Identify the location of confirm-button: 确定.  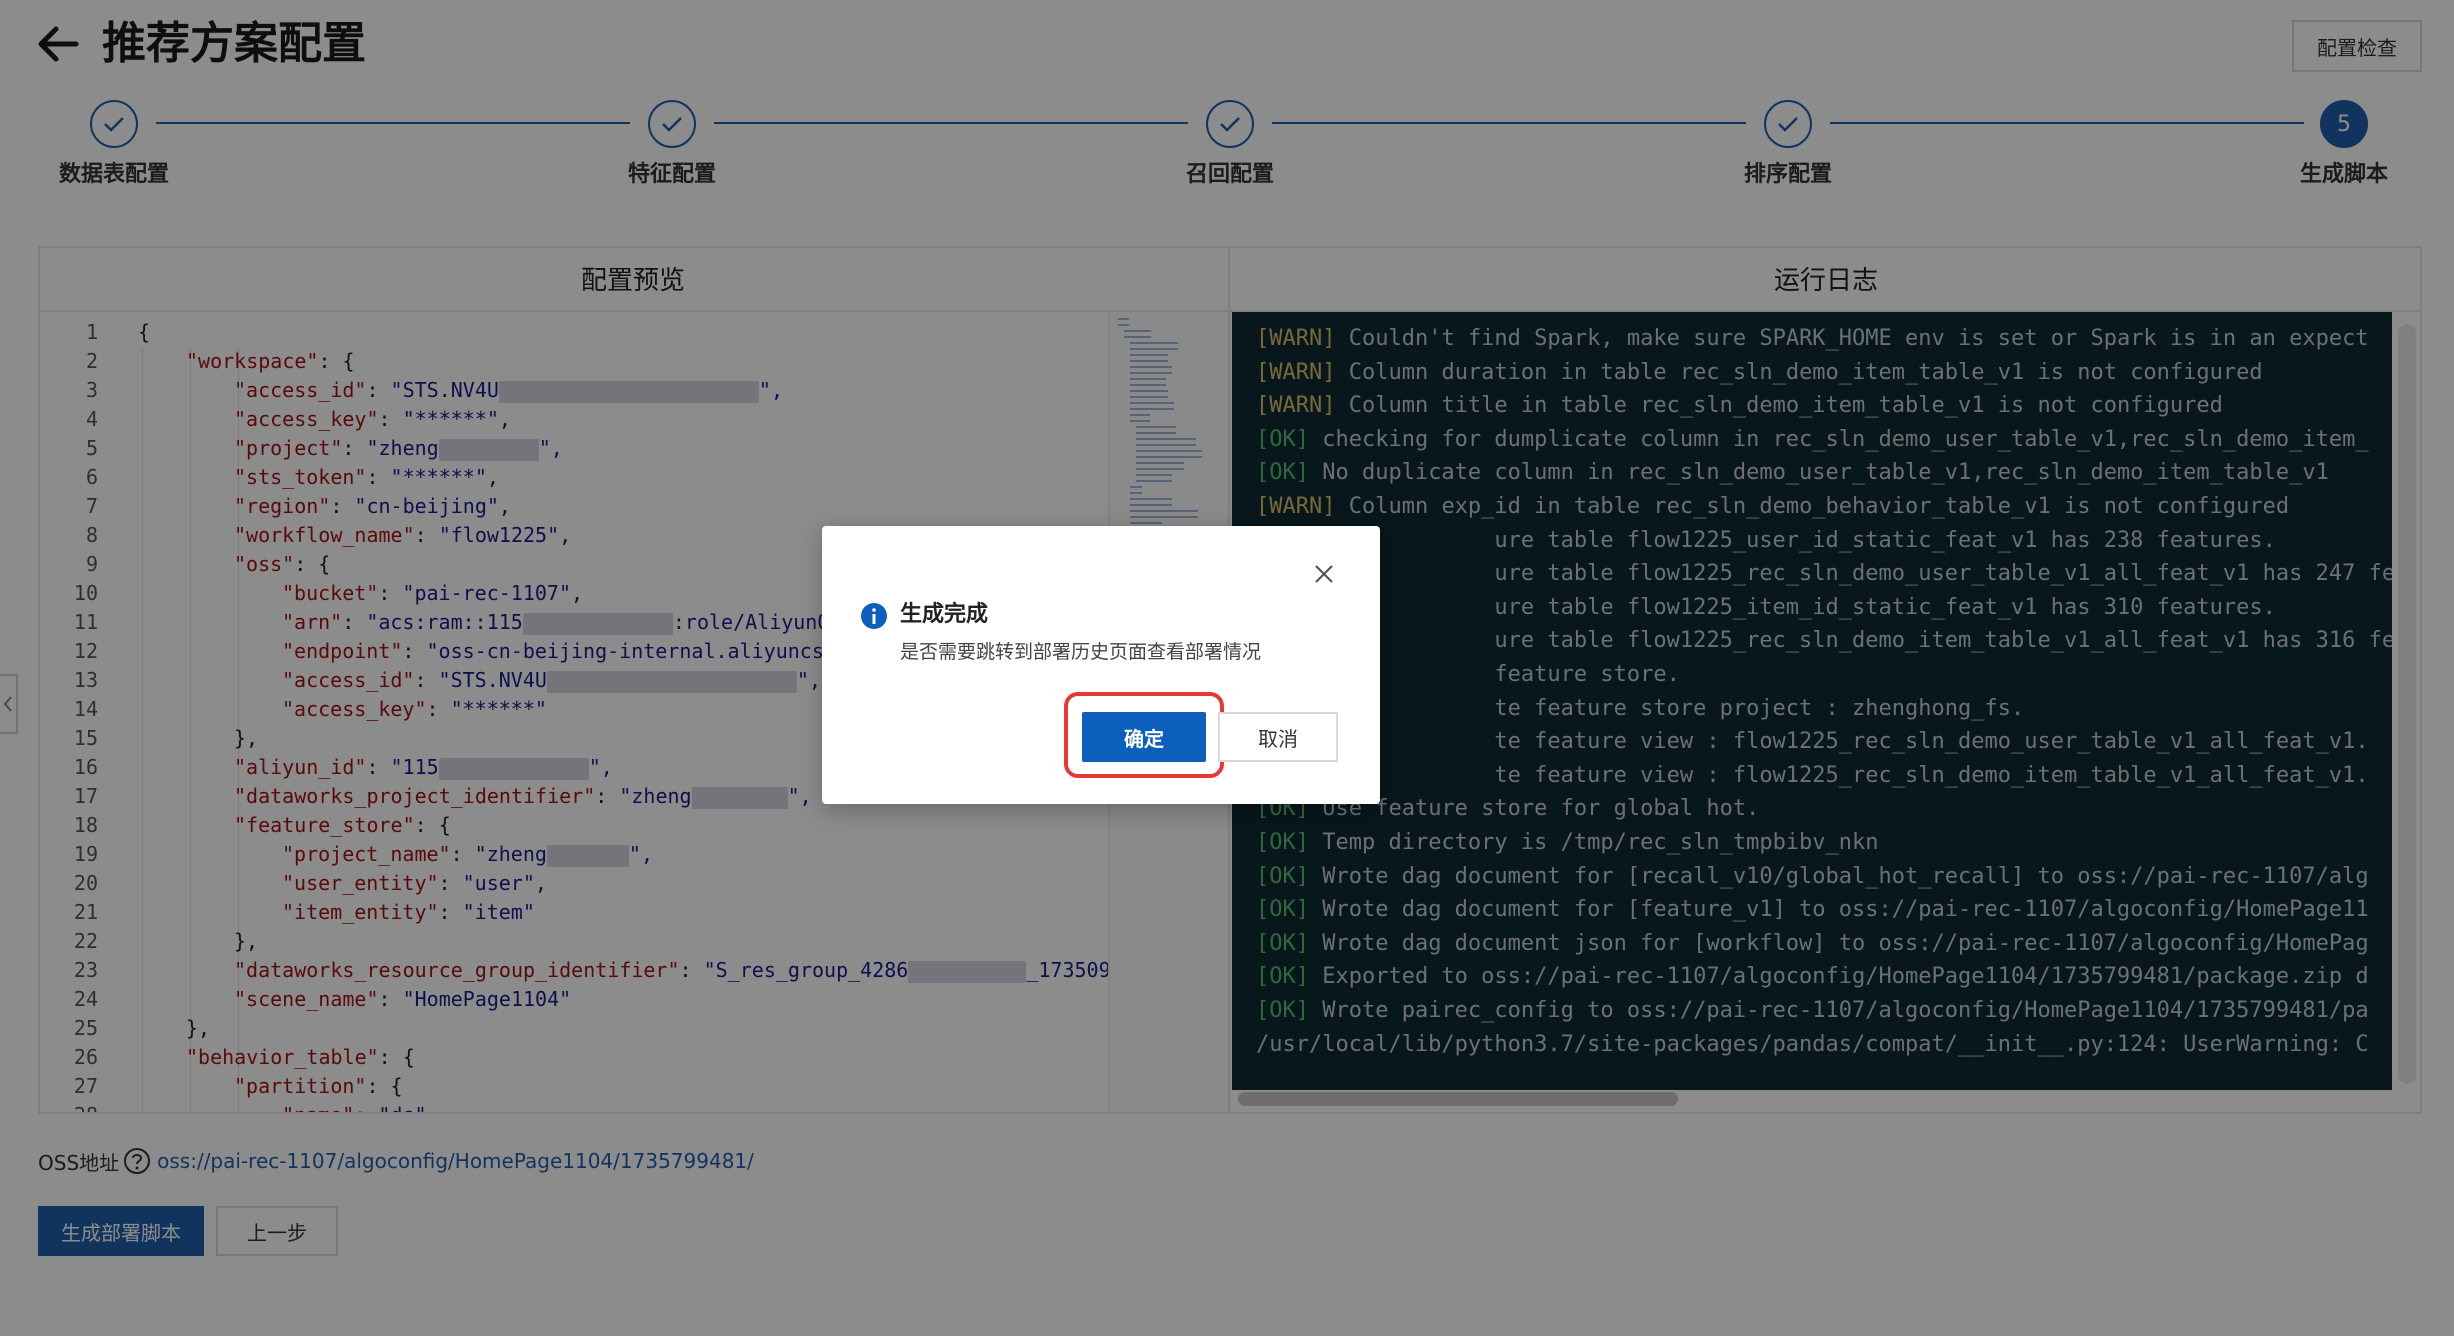
(1144, 737).